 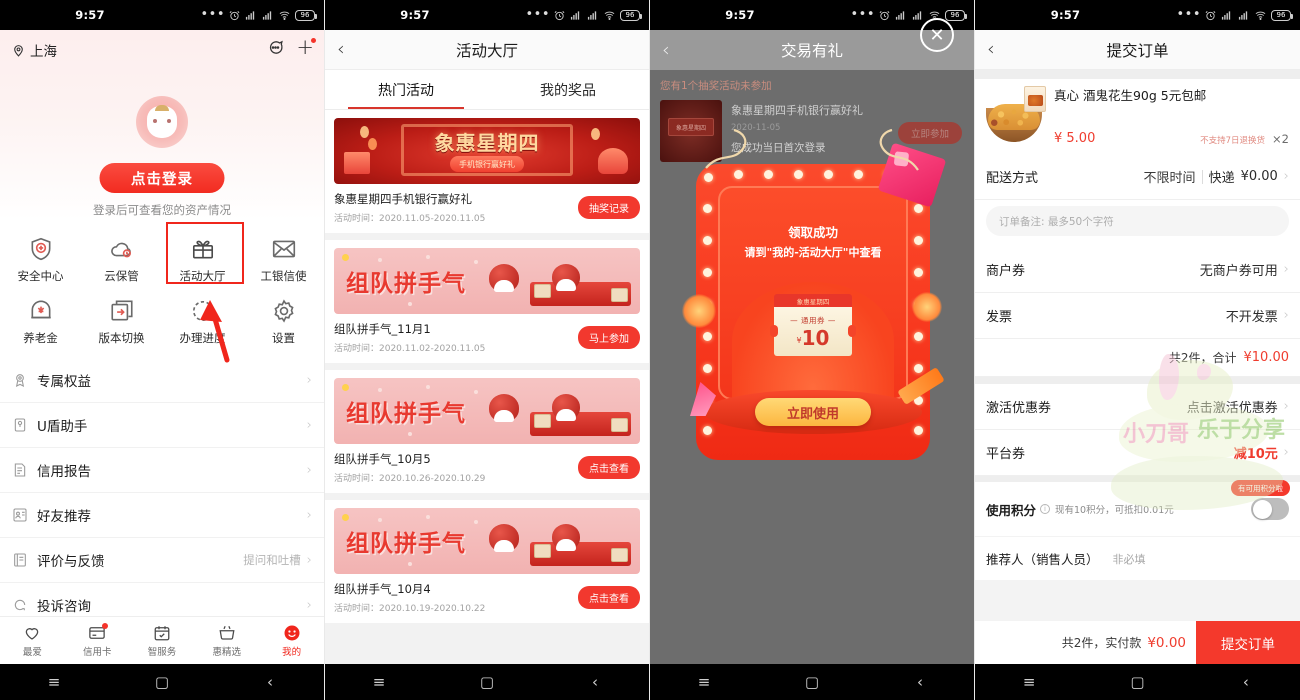 I want to click on tab-deals: 惠精选, so click(x=226, y=641).